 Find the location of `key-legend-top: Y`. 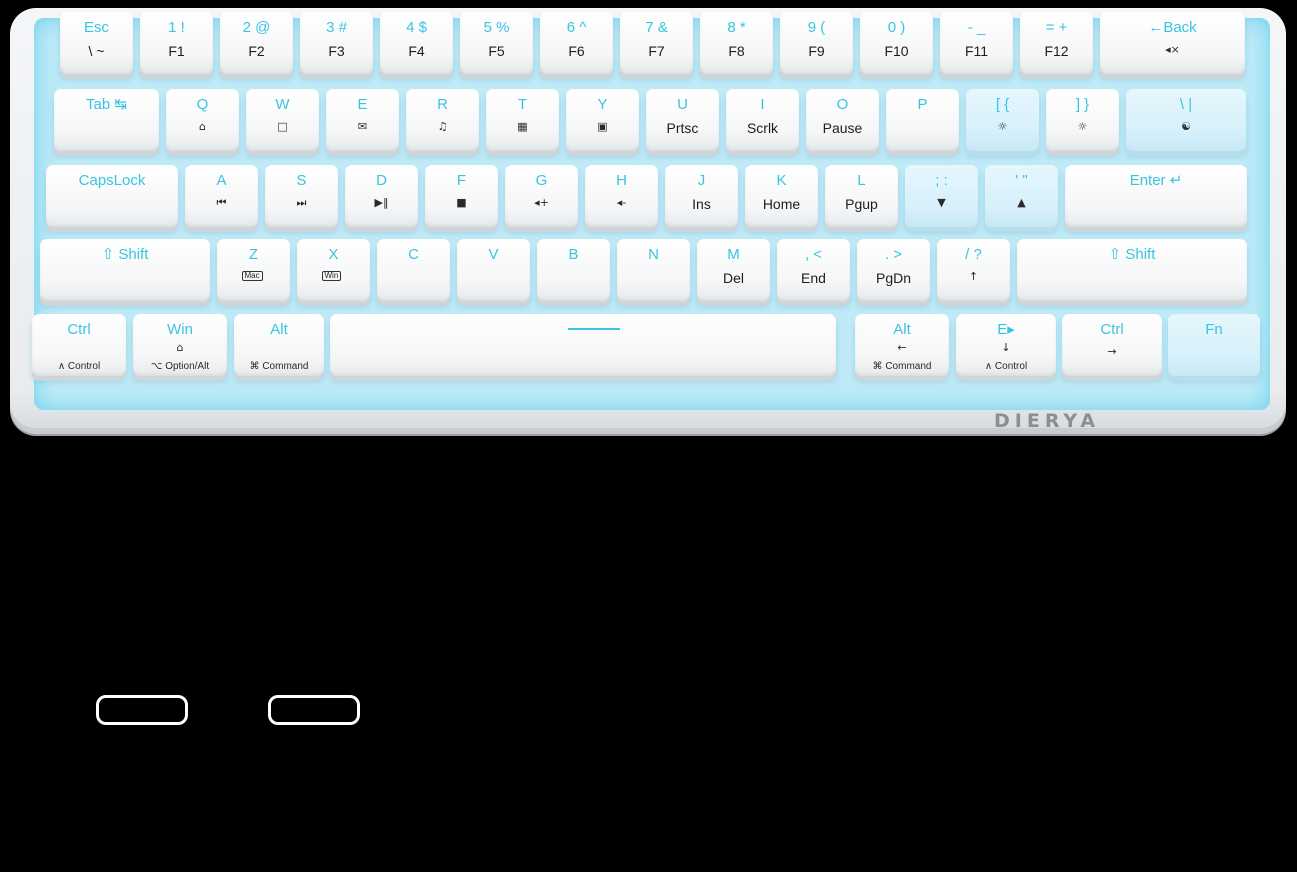

key-legend-top: Y is located at coordinates (602, 767).